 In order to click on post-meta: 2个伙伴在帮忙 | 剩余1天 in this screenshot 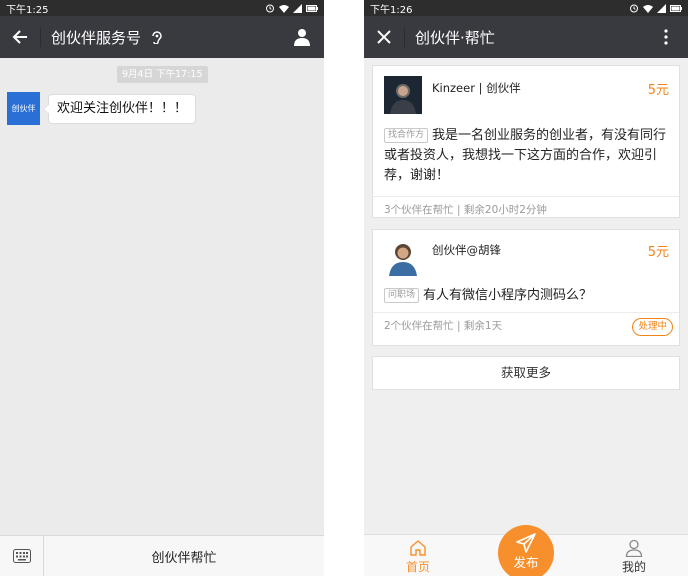, I will do `click(443, 326)`.